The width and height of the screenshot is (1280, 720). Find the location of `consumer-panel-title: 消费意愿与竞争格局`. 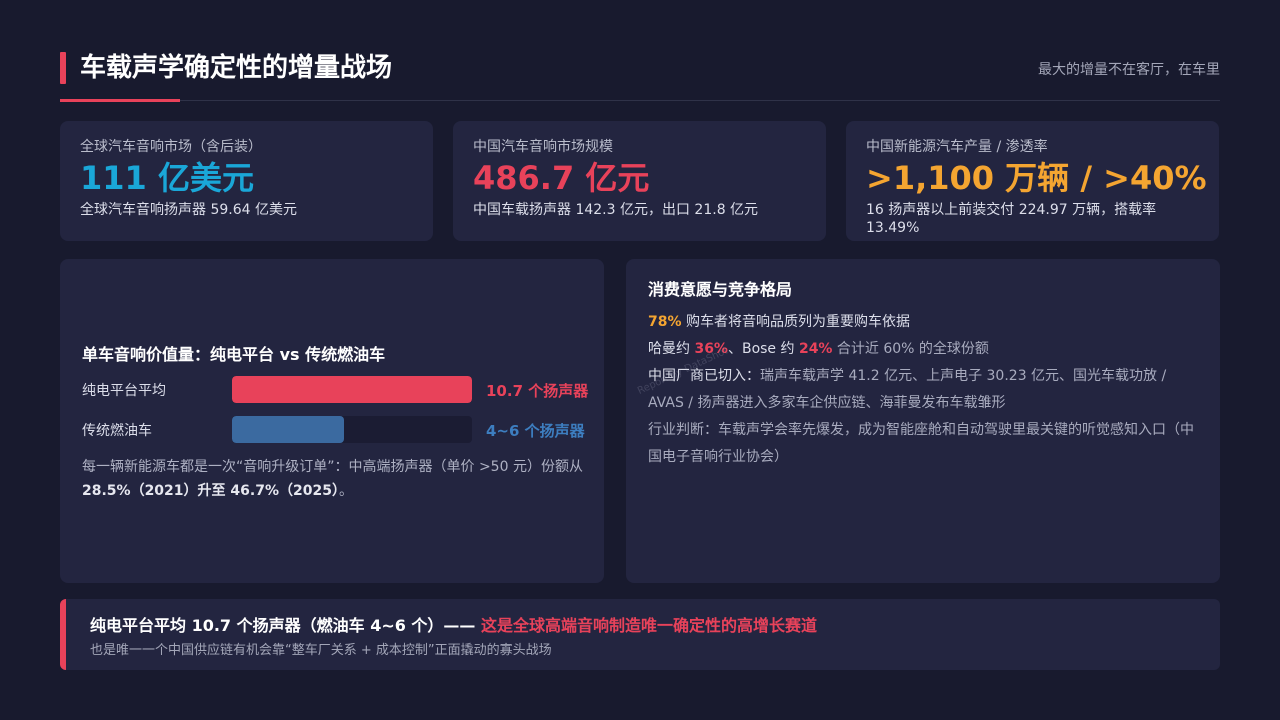

consumer-panel-title: 消费意愿与竞争格局 is located at coordinates (720, 289).